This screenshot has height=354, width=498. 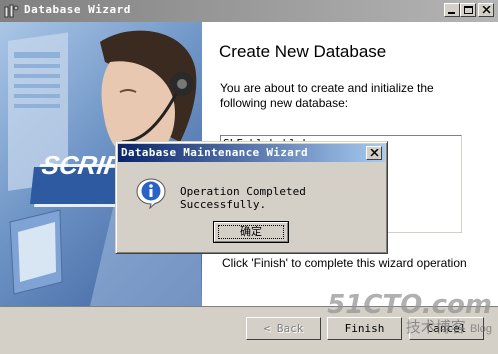 I want to click on wizard-app-icon, so click(x=11, y=11).